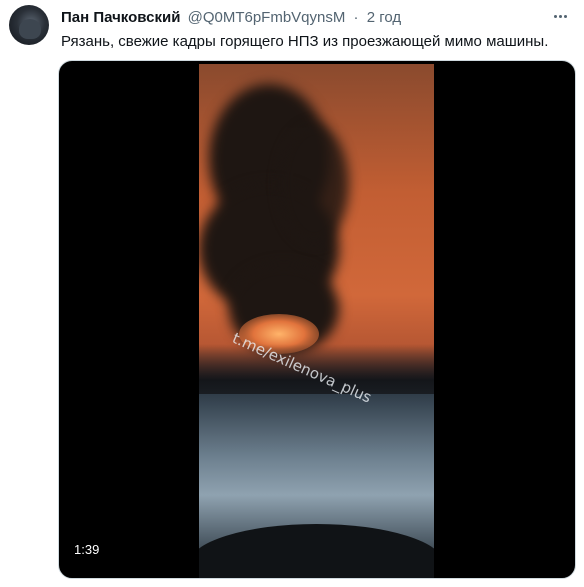  Describe the element at coordinates (30, 29) in the screenshot. I see `avatar-photo-icon` at that location.